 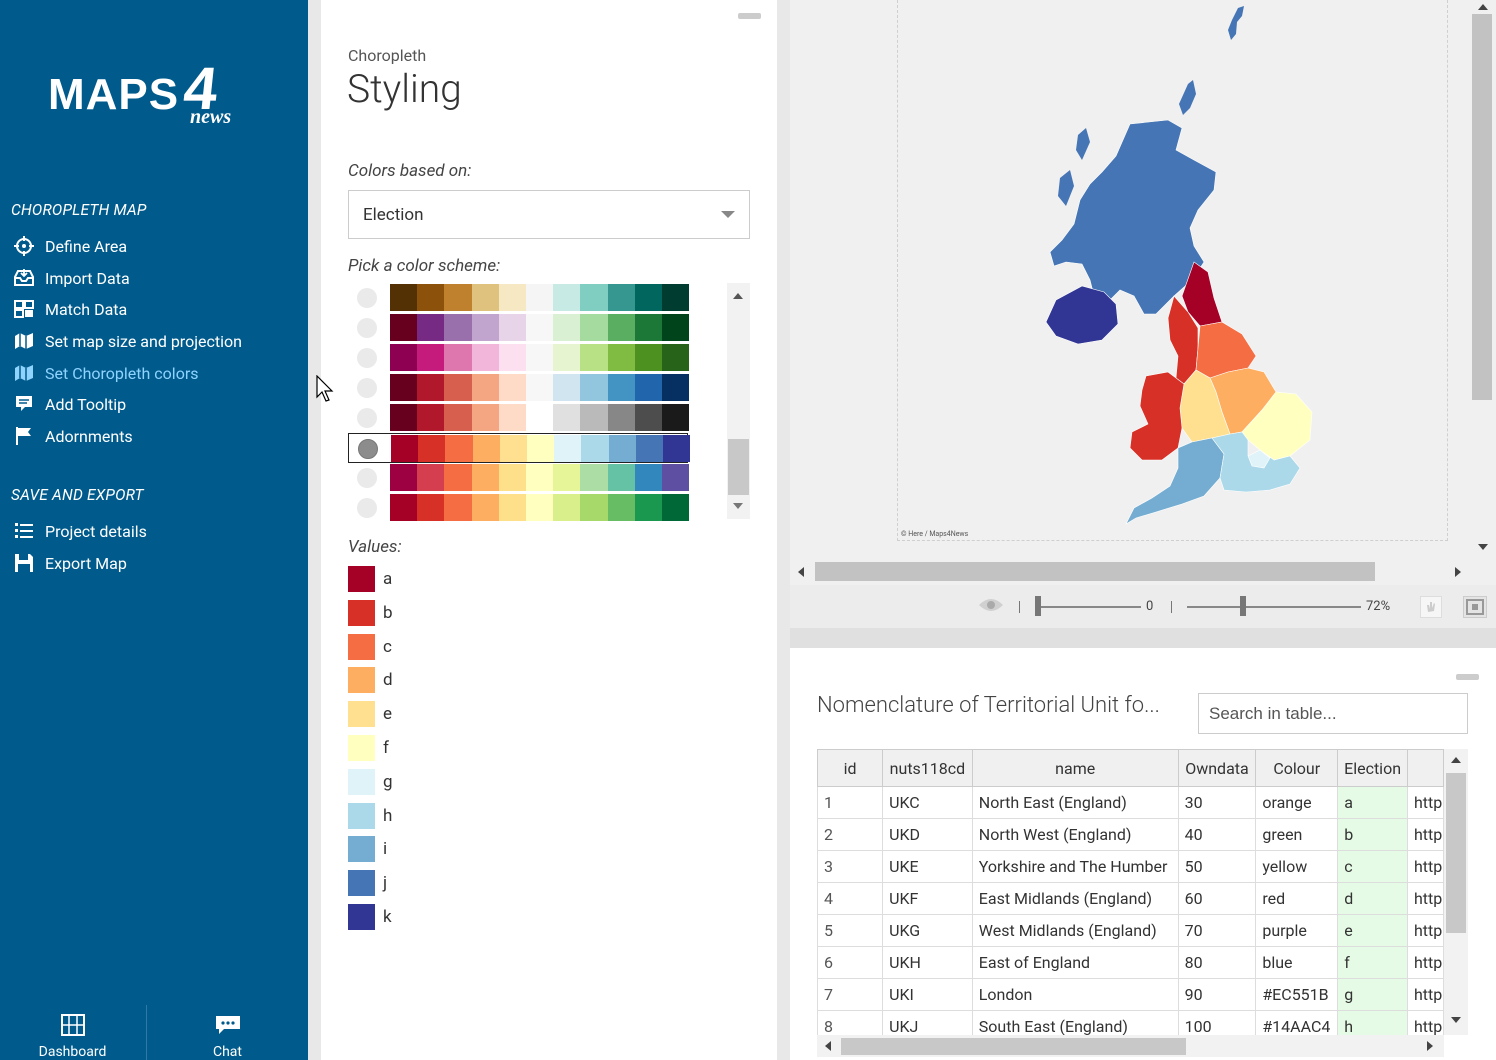 I want to click on nav-match-data: Match Data, so click(x=70, y=309).